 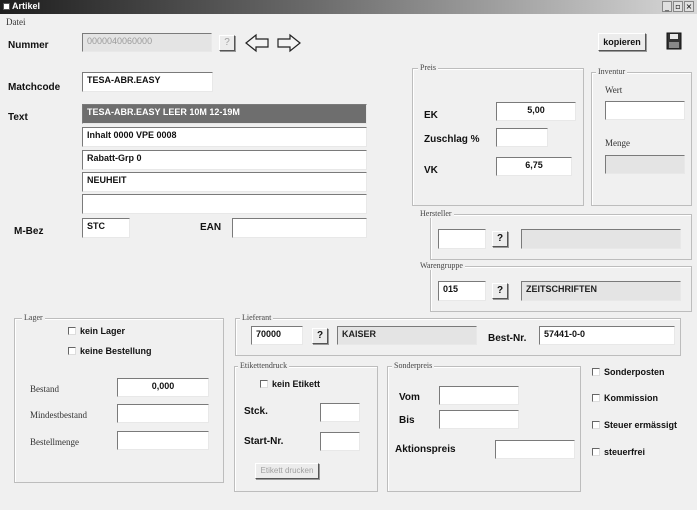 I want to click on bestnr-label: Best-Nr., so click(x=507, y=338).